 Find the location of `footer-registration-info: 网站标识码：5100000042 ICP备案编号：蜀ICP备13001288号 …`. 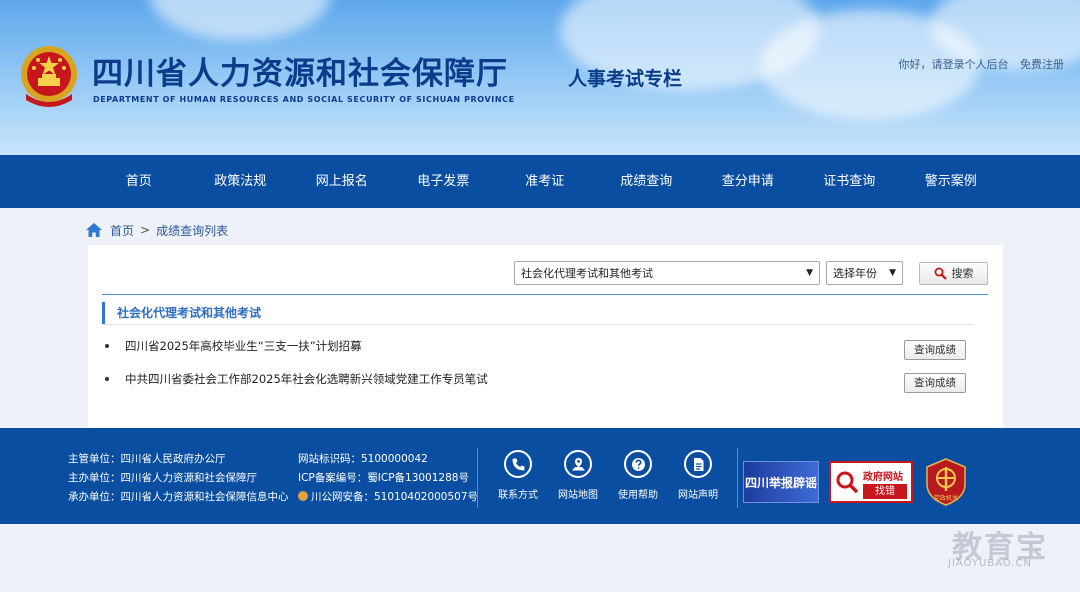

footer-registration-info: 网站标识码：5100000042 ICP备案编号：蜀ICP备13001288号 … is located at coordinates (388, 478).